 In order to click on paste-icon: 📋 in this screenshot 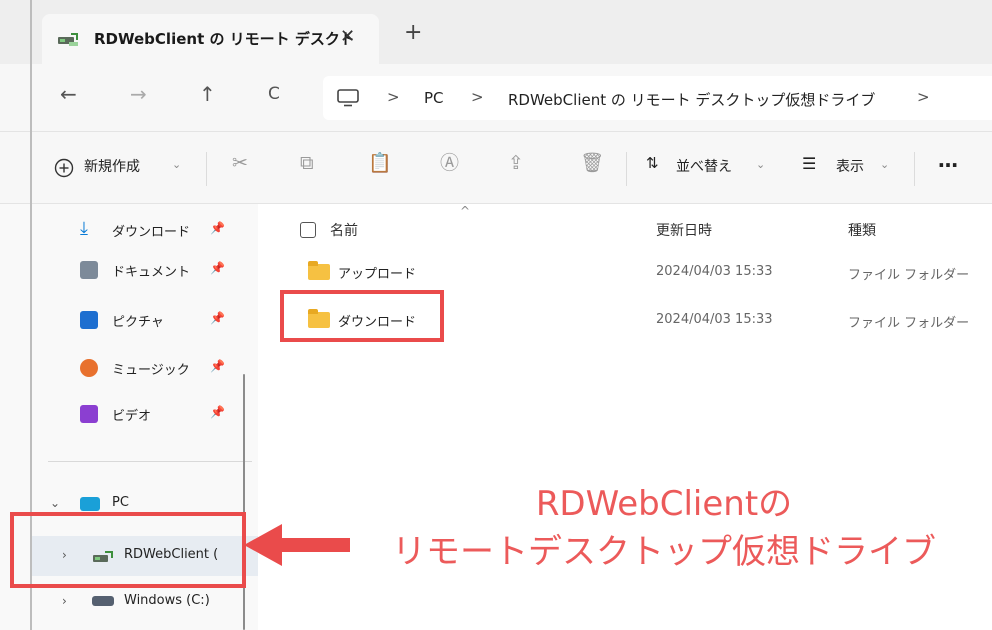, I will do `click(380, 163)`.